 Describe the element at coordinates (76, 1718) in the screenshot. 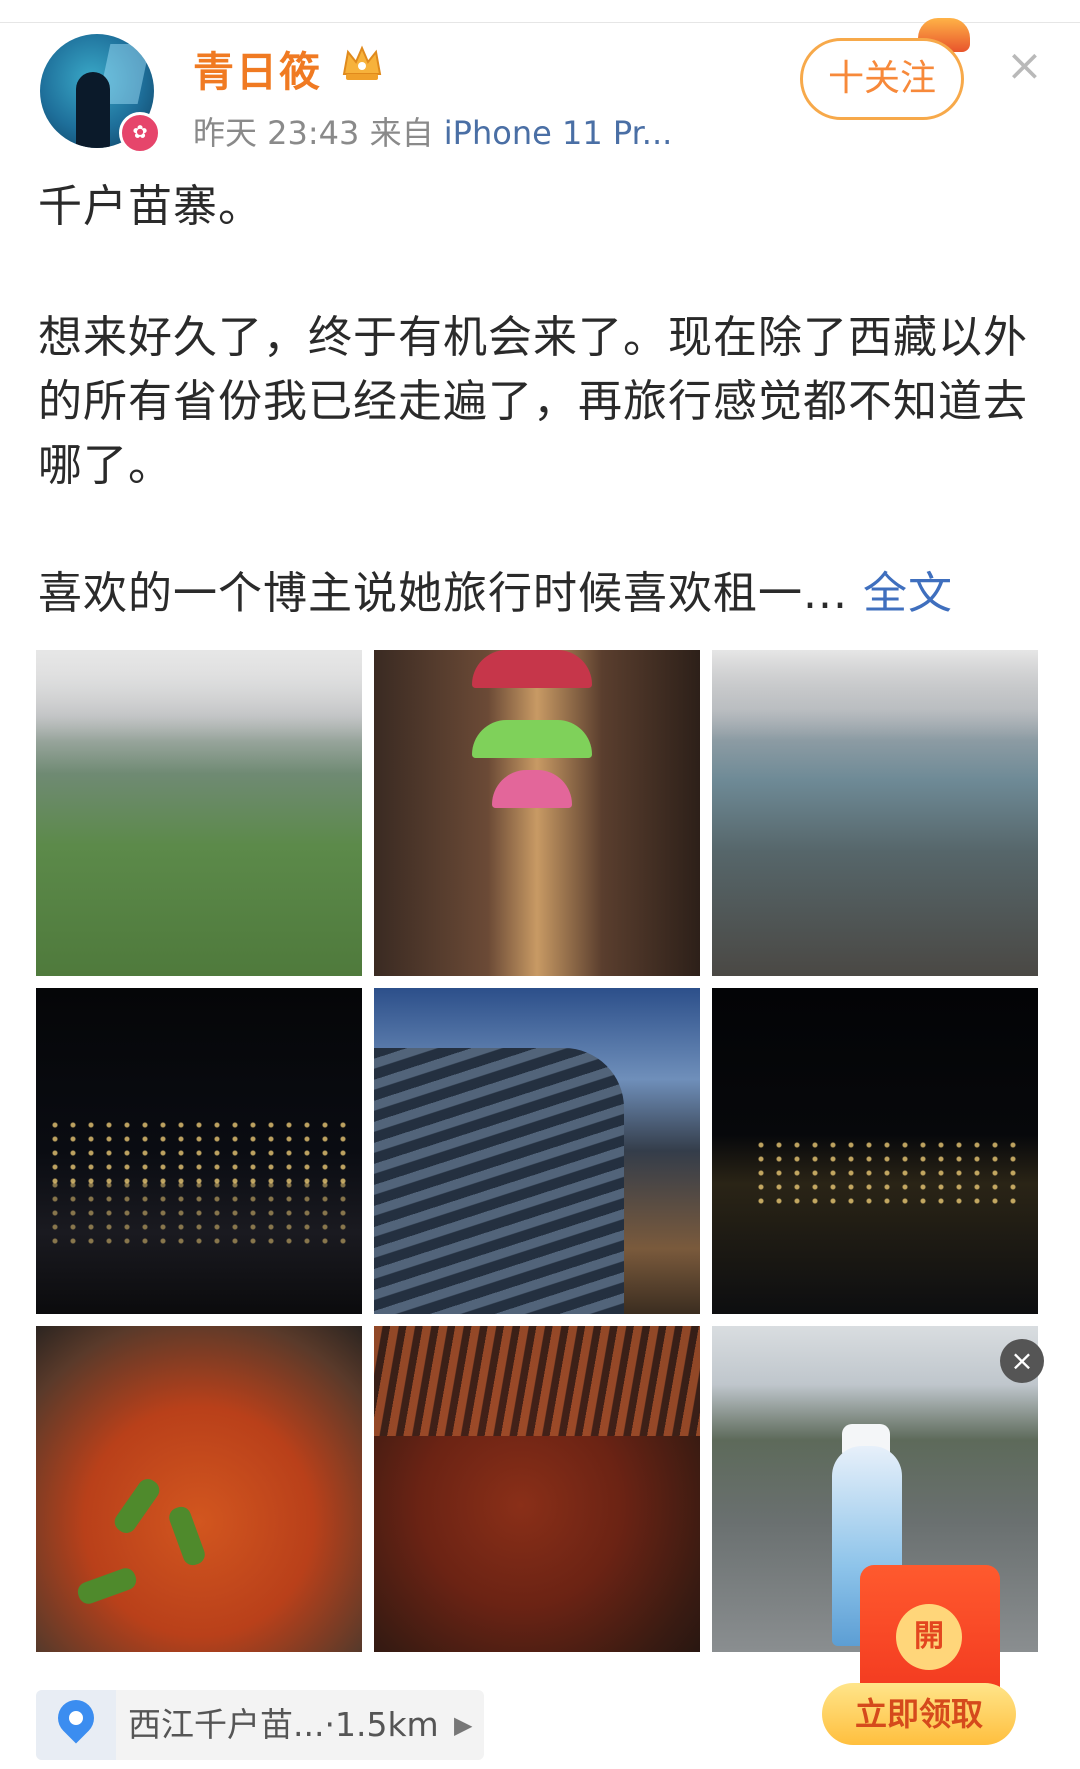

I see `location-pin-icon` at that location.